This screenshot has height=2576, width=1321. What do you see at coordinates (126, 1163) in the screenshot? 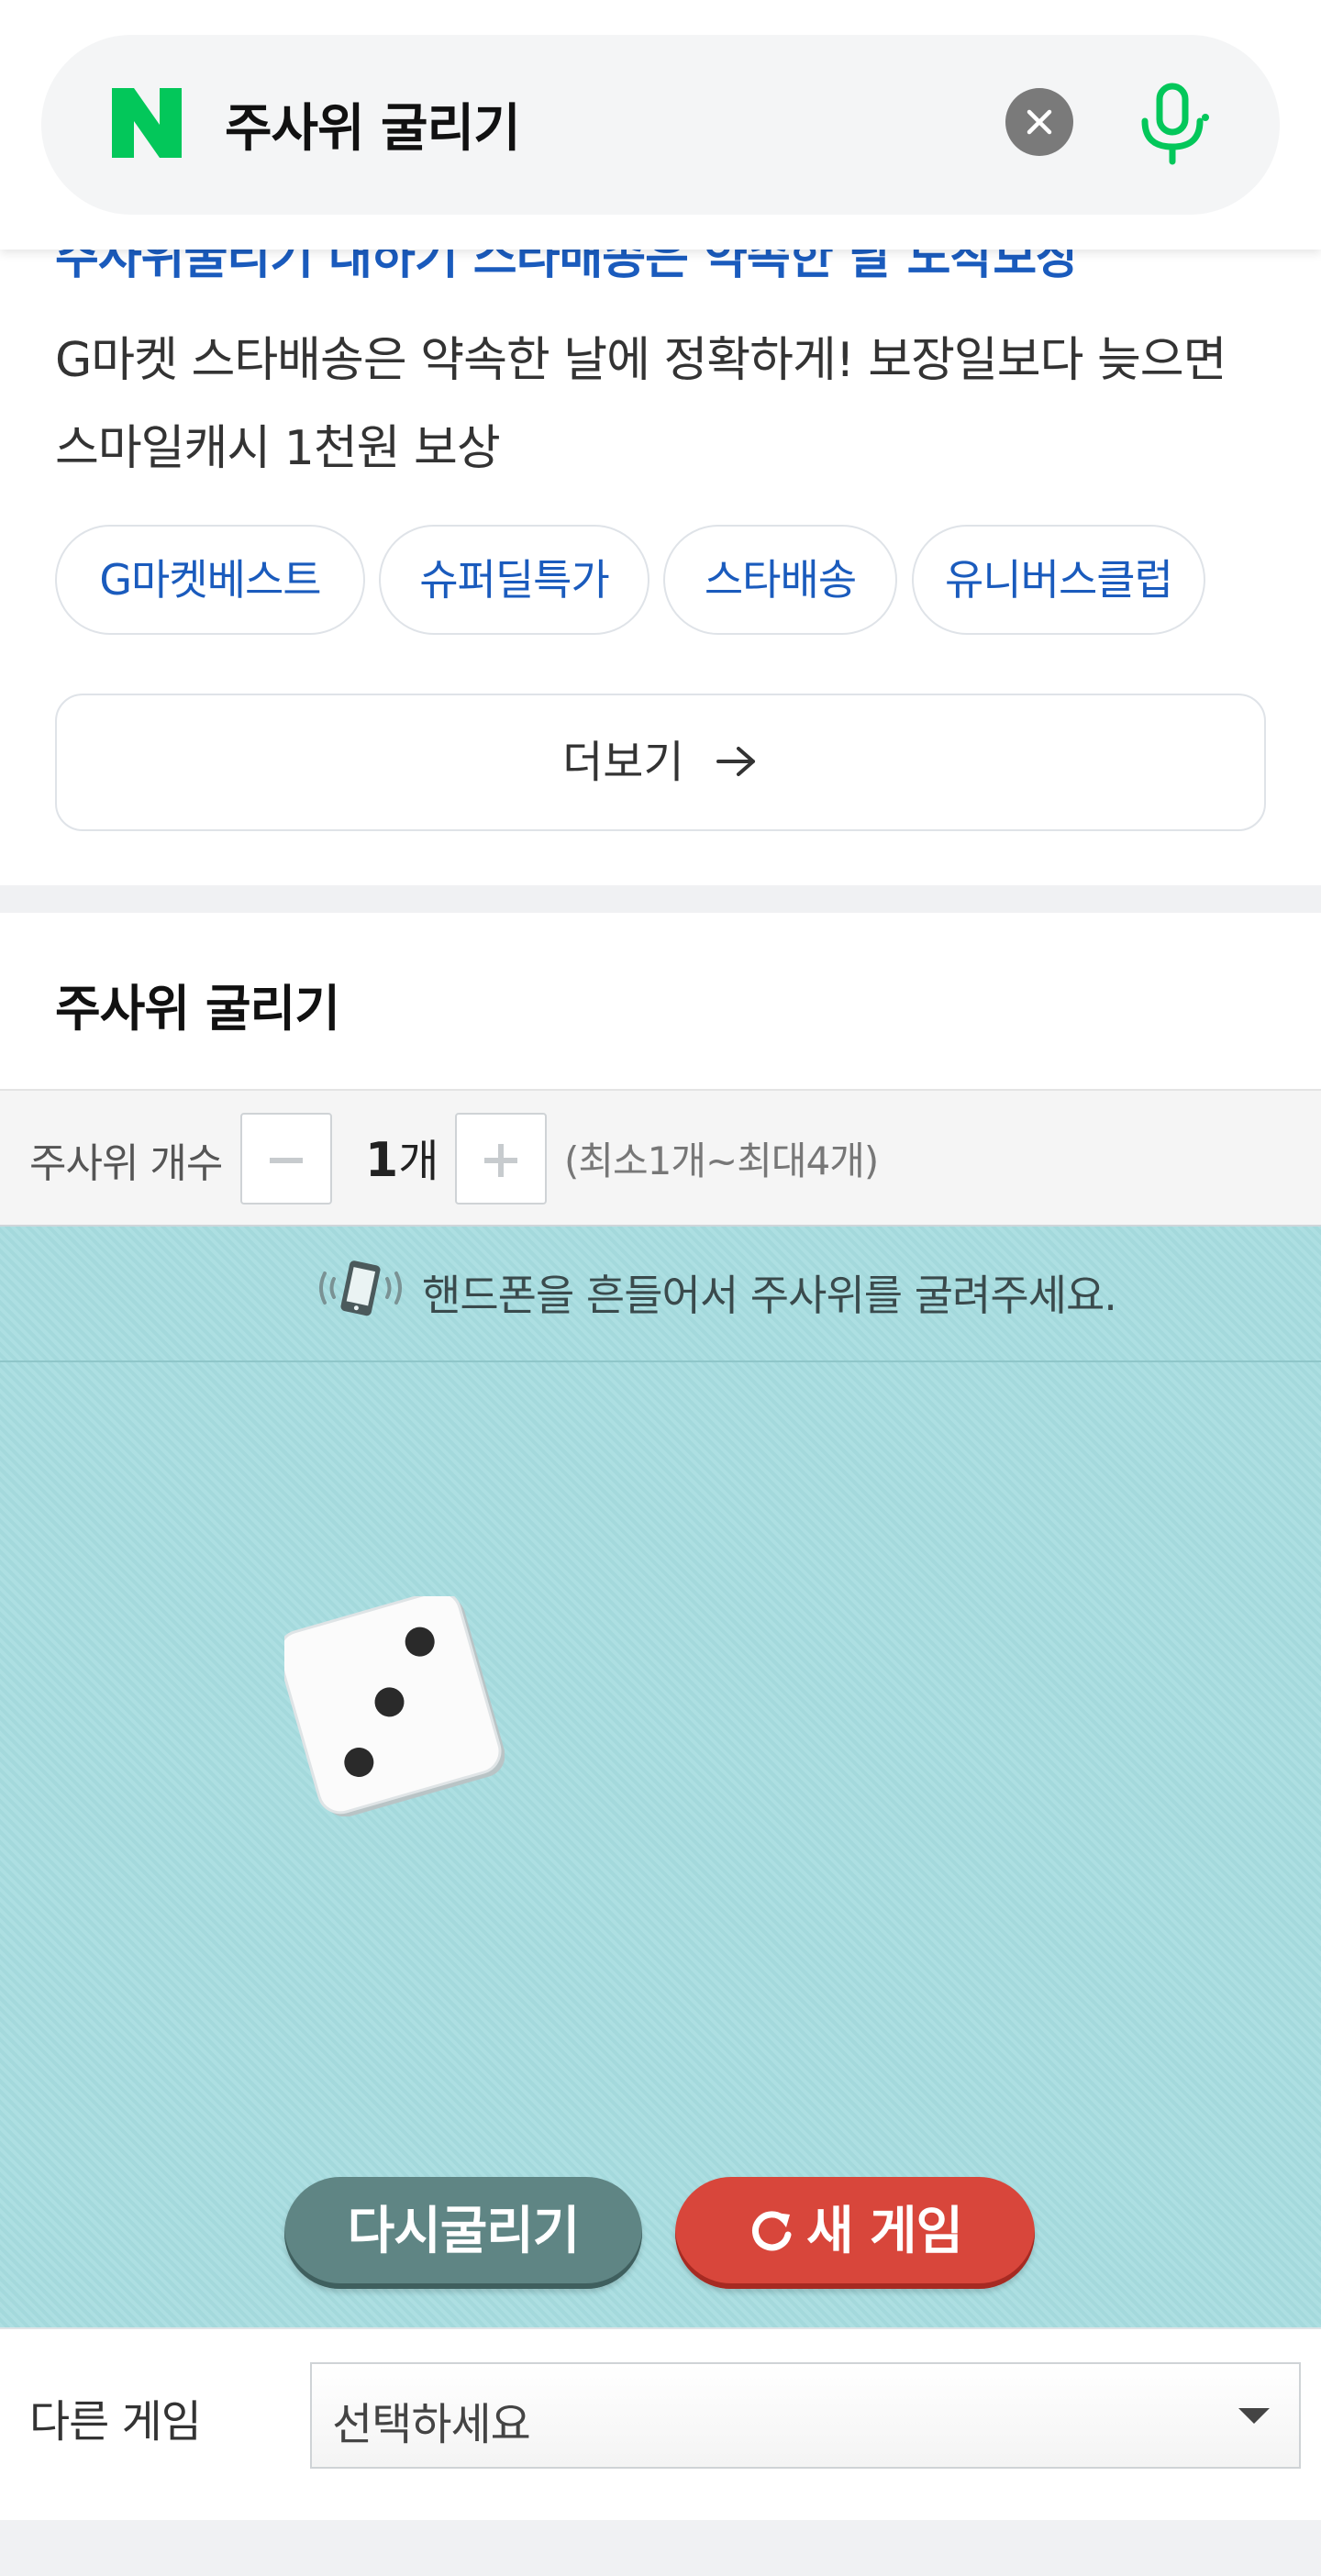
I see `dice-count-label: 주사위 개수` at bounding box center [126, 1163].